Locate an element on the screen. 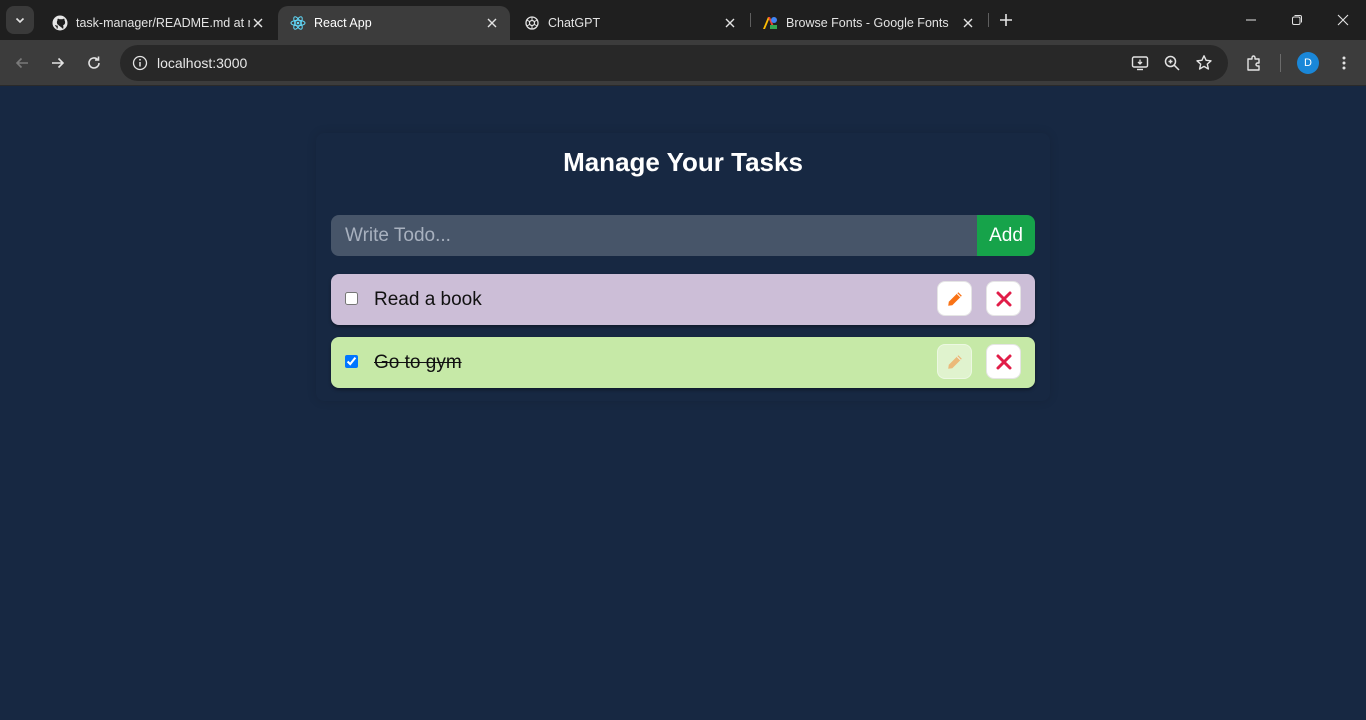 The image size is (1366, 720). extensions-button is located at coordinates (1254, 63).